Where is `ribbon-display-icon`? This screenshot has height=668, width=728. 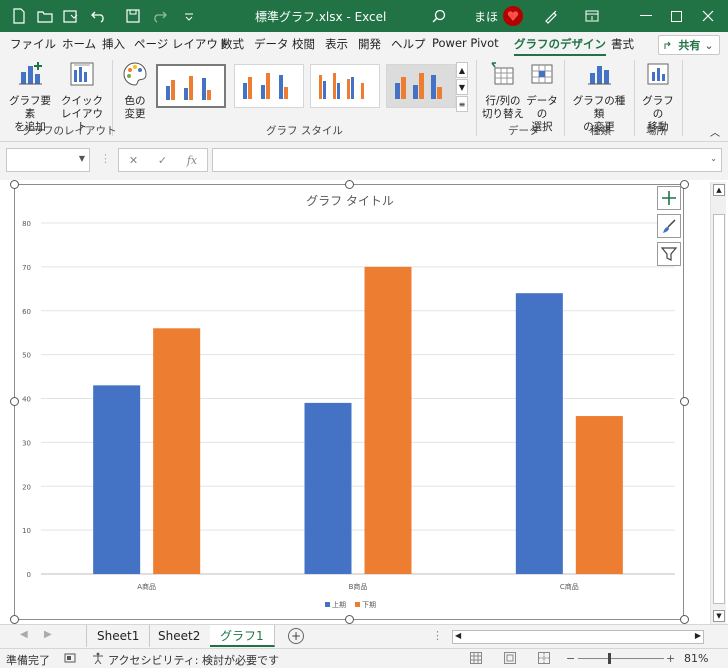
ribbon-display-icon is located at coordinates (592, 16).